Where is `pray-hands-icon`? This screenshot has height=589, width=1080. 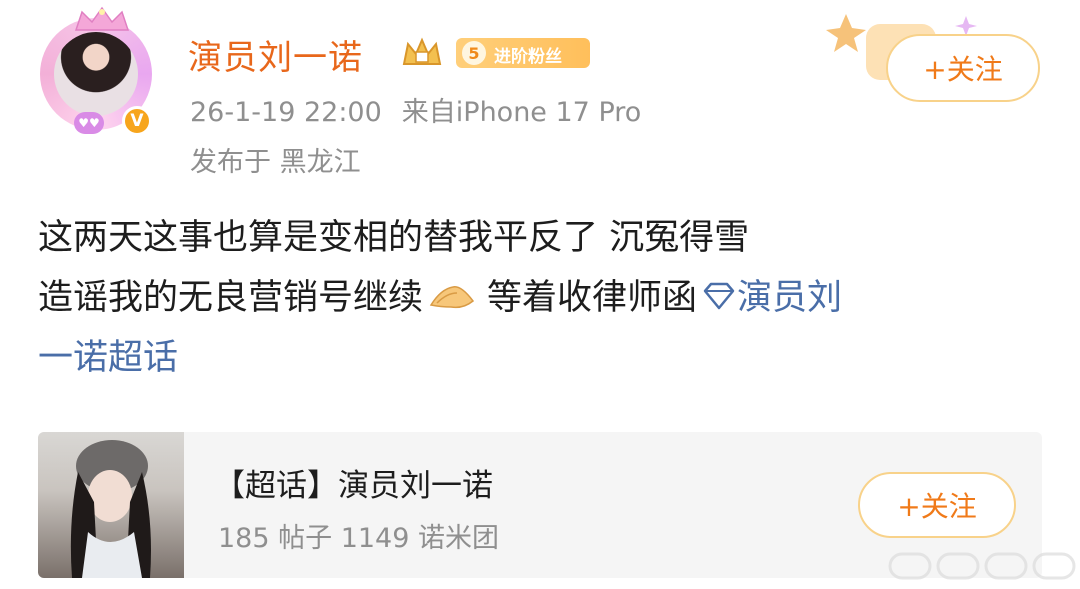
pray-hands-icon is located at coordinates (452, 297).